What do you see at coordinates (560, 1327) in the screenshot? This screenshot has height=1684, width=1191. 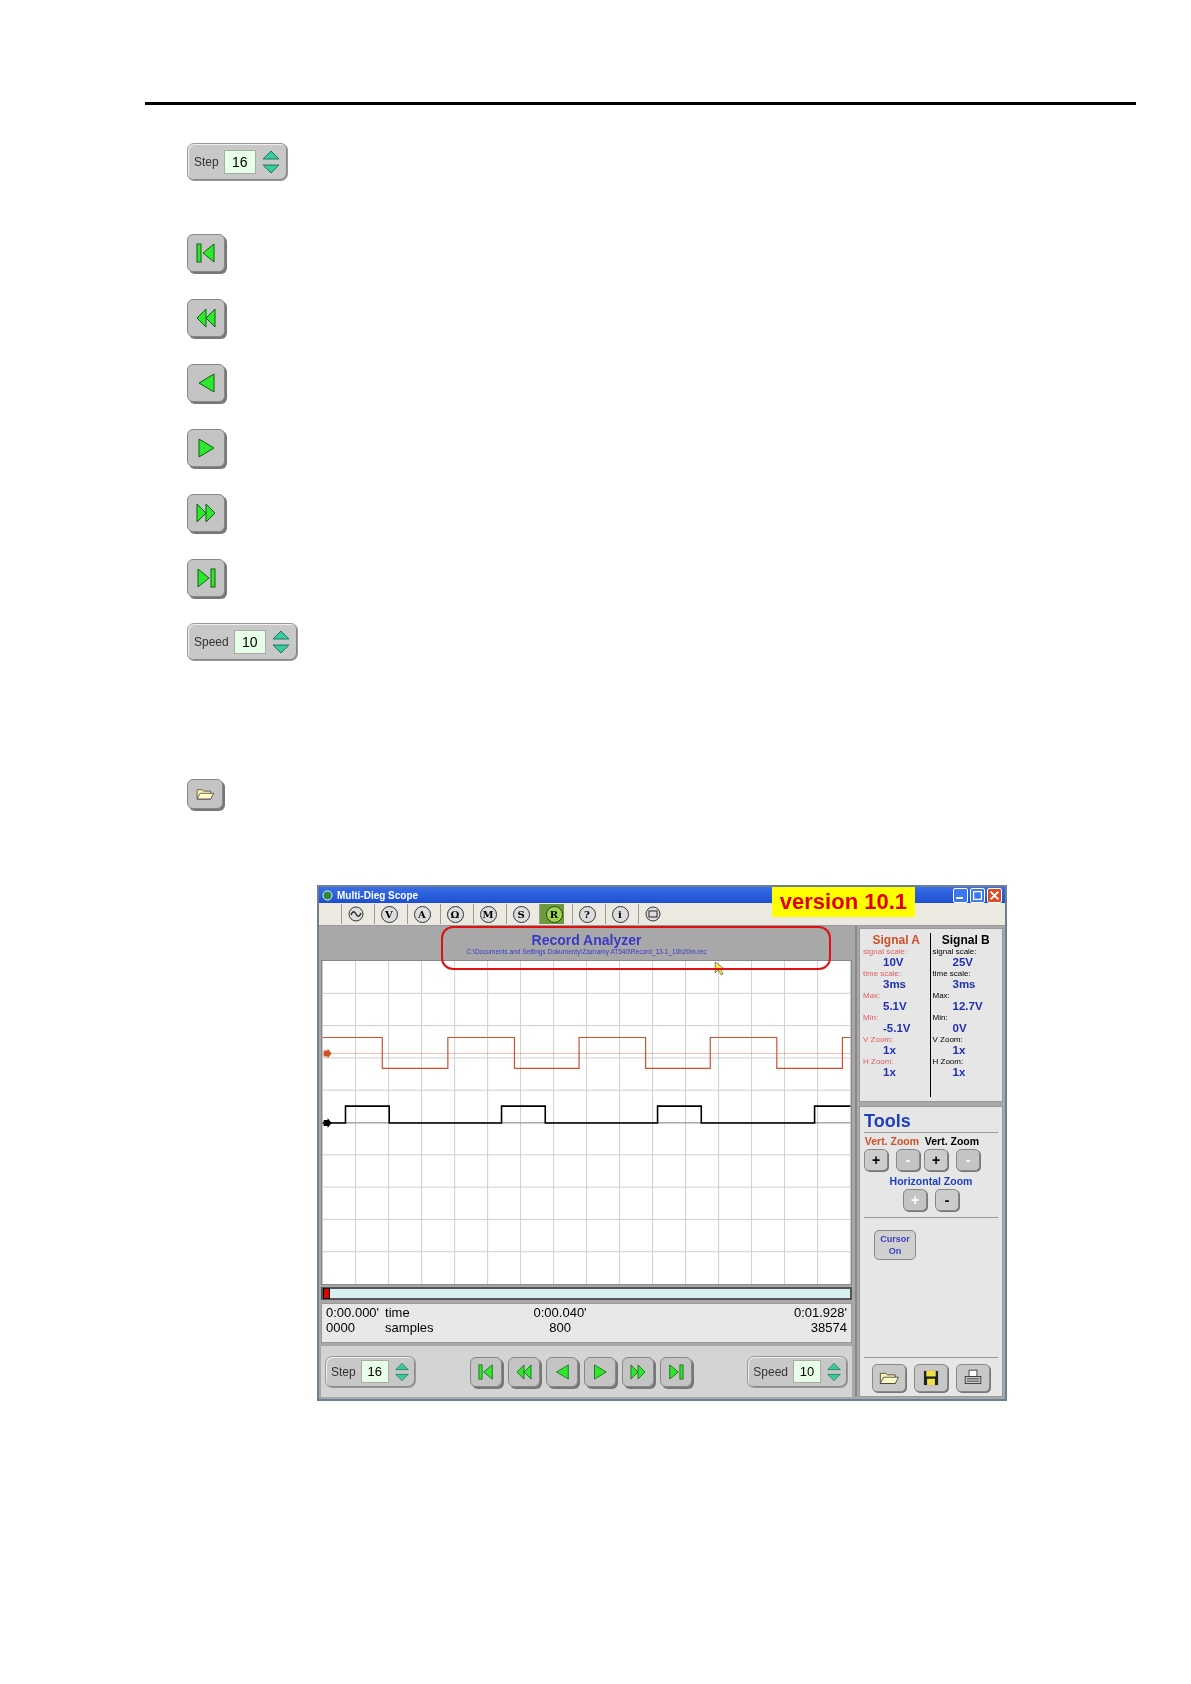 I see `readout-value: 800` at bounding box center [560, 1327].